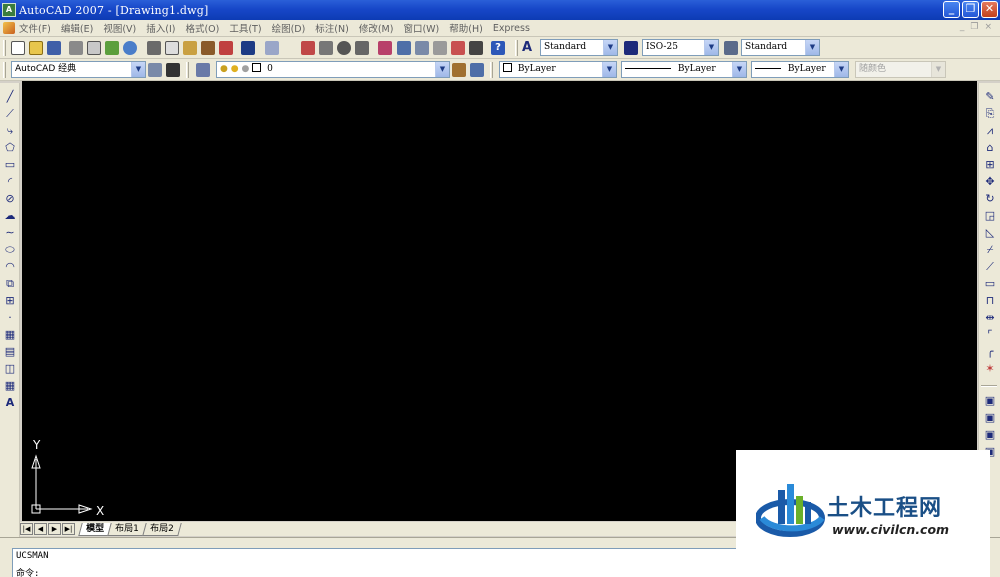  I want to click on plot-preview-icon, so click(94, 48).